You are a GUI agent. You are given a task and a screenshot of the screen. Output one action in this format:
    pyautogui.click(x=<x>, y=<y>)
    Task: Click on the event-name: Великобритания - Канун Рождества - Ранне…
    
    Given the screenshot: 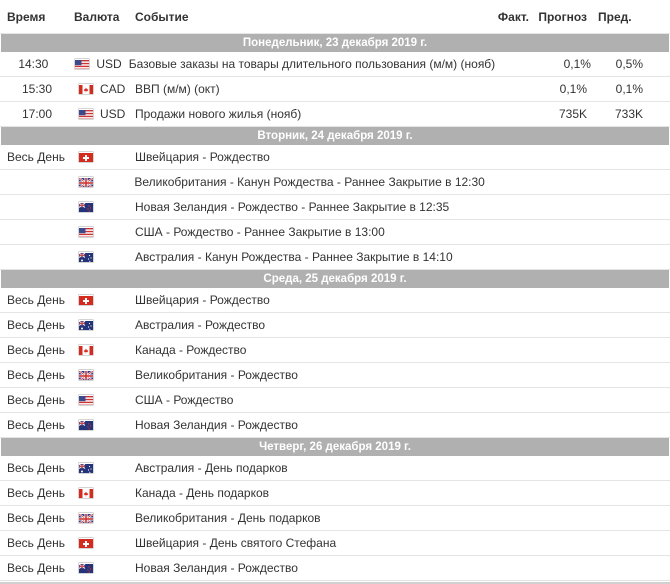 What is the action you would take?
    pyautogui.click(x=306, y=182)
    